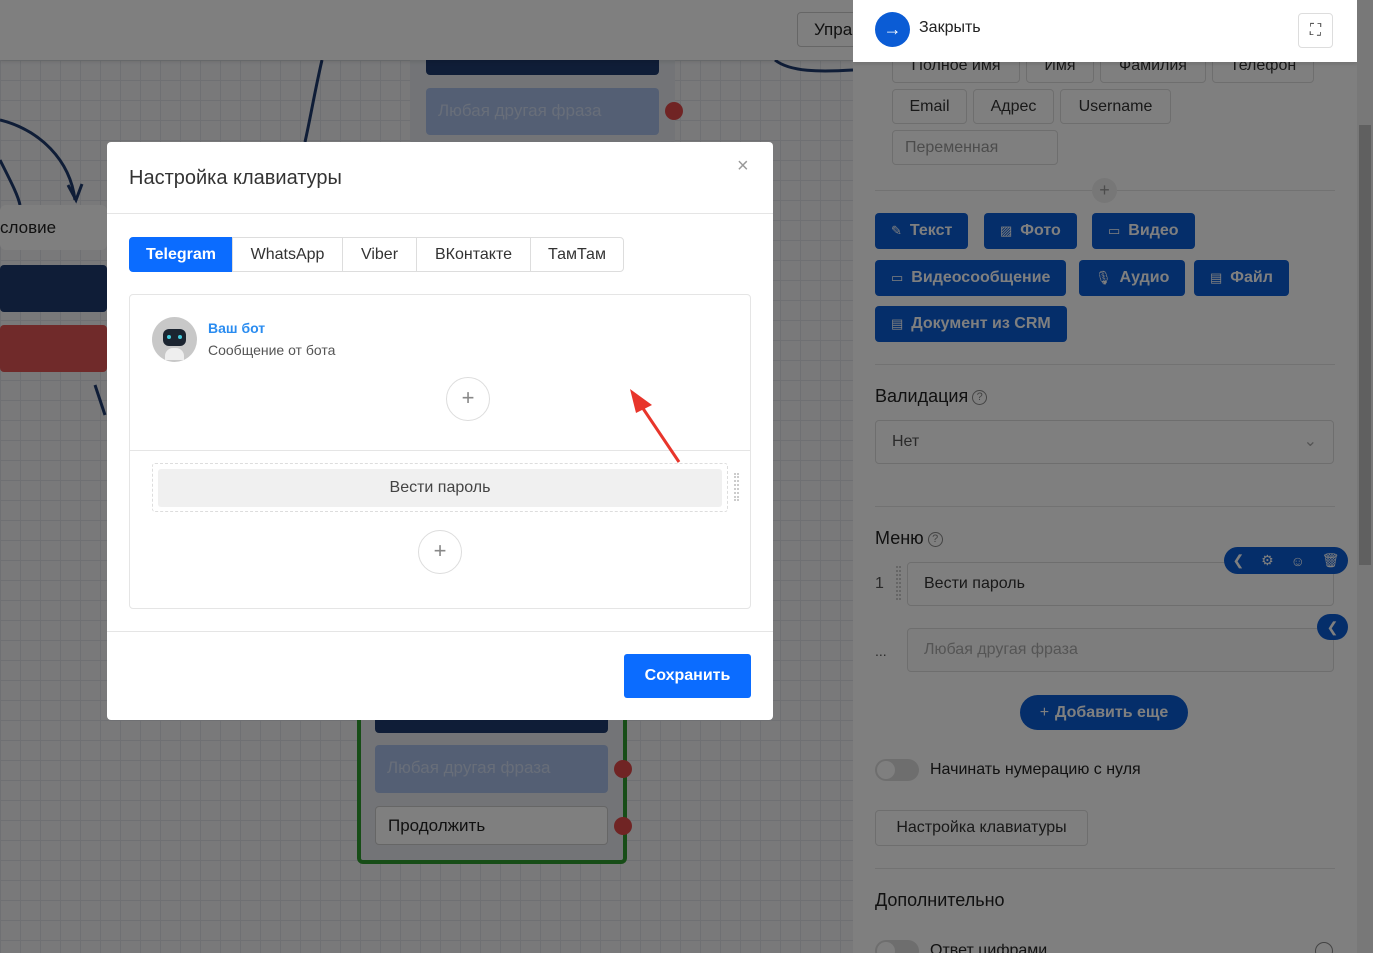 This screenshot has height=953, width=1373. I want to click on add-row-button: +, so click(440, 552).